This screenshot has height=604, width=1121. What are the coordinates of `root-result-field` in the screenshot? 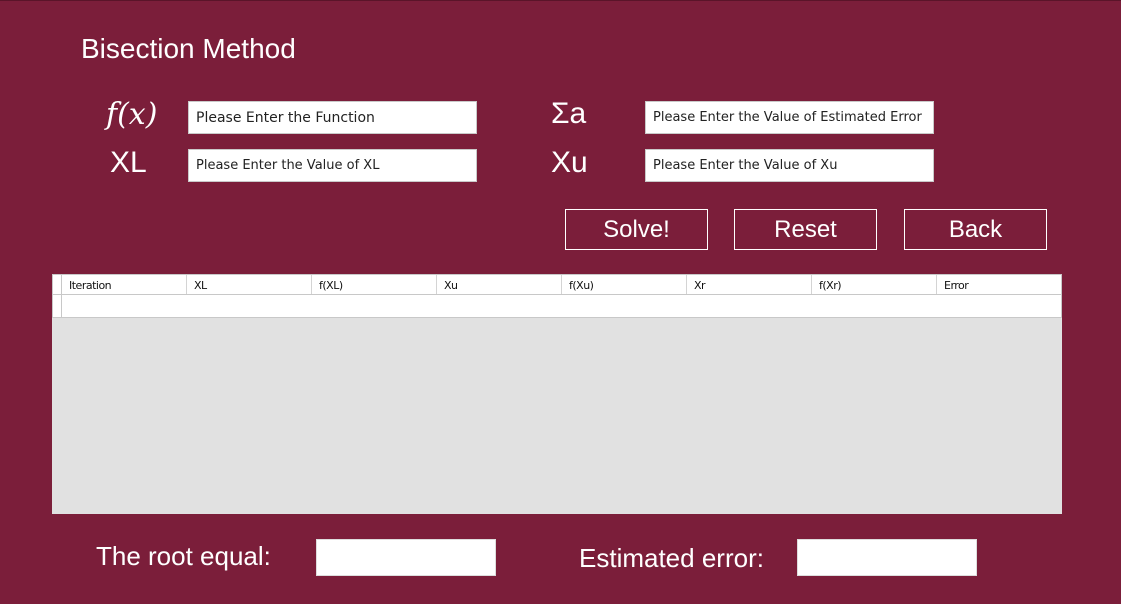 It's located at (406, 557).